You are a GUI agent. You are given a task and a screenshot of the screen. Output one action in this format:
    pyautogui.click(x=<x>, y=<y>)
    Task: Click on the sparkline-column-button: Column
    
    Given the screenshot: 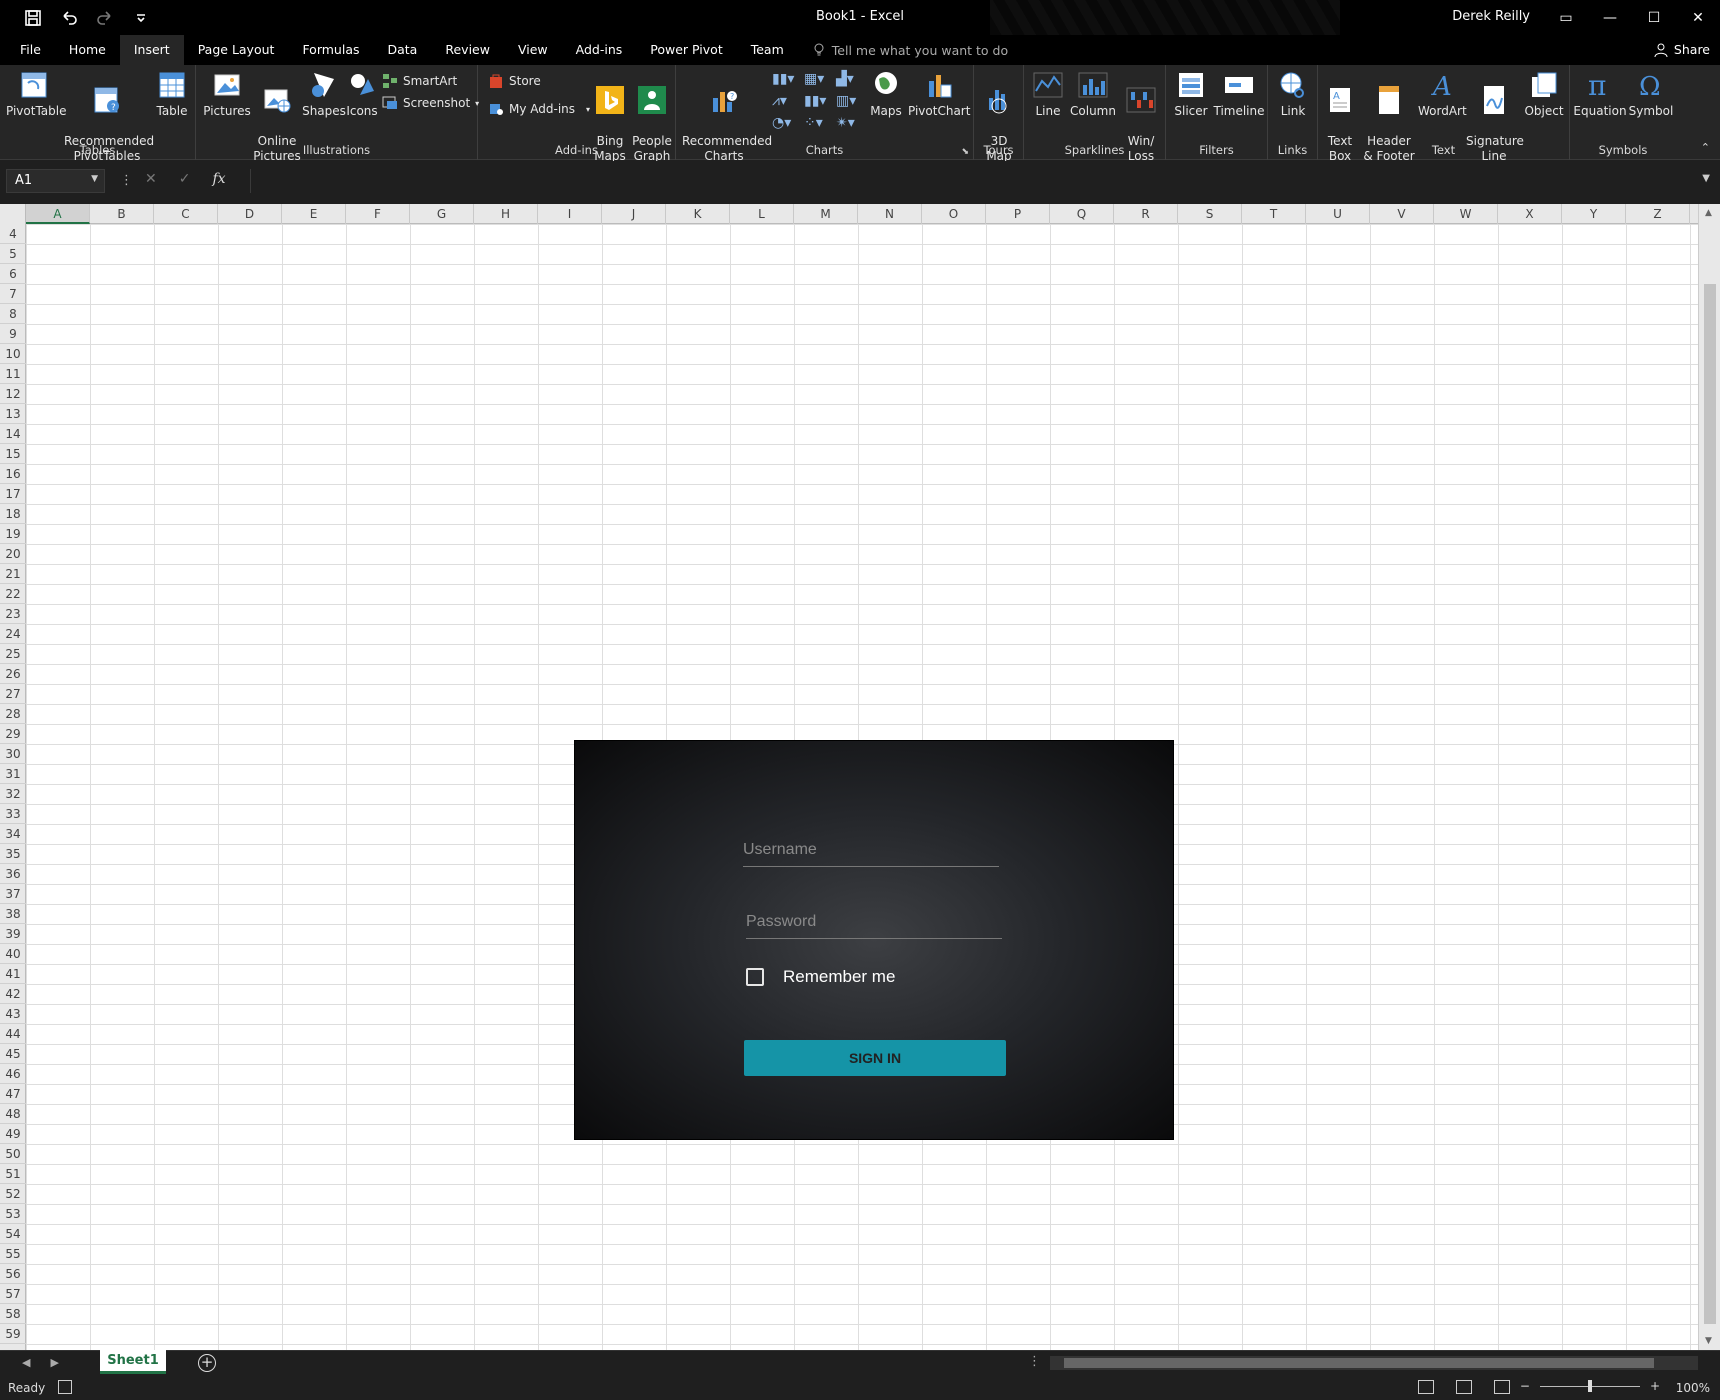 What is the action you would take?
    pyautogui.click(x=1093, y=94)
    